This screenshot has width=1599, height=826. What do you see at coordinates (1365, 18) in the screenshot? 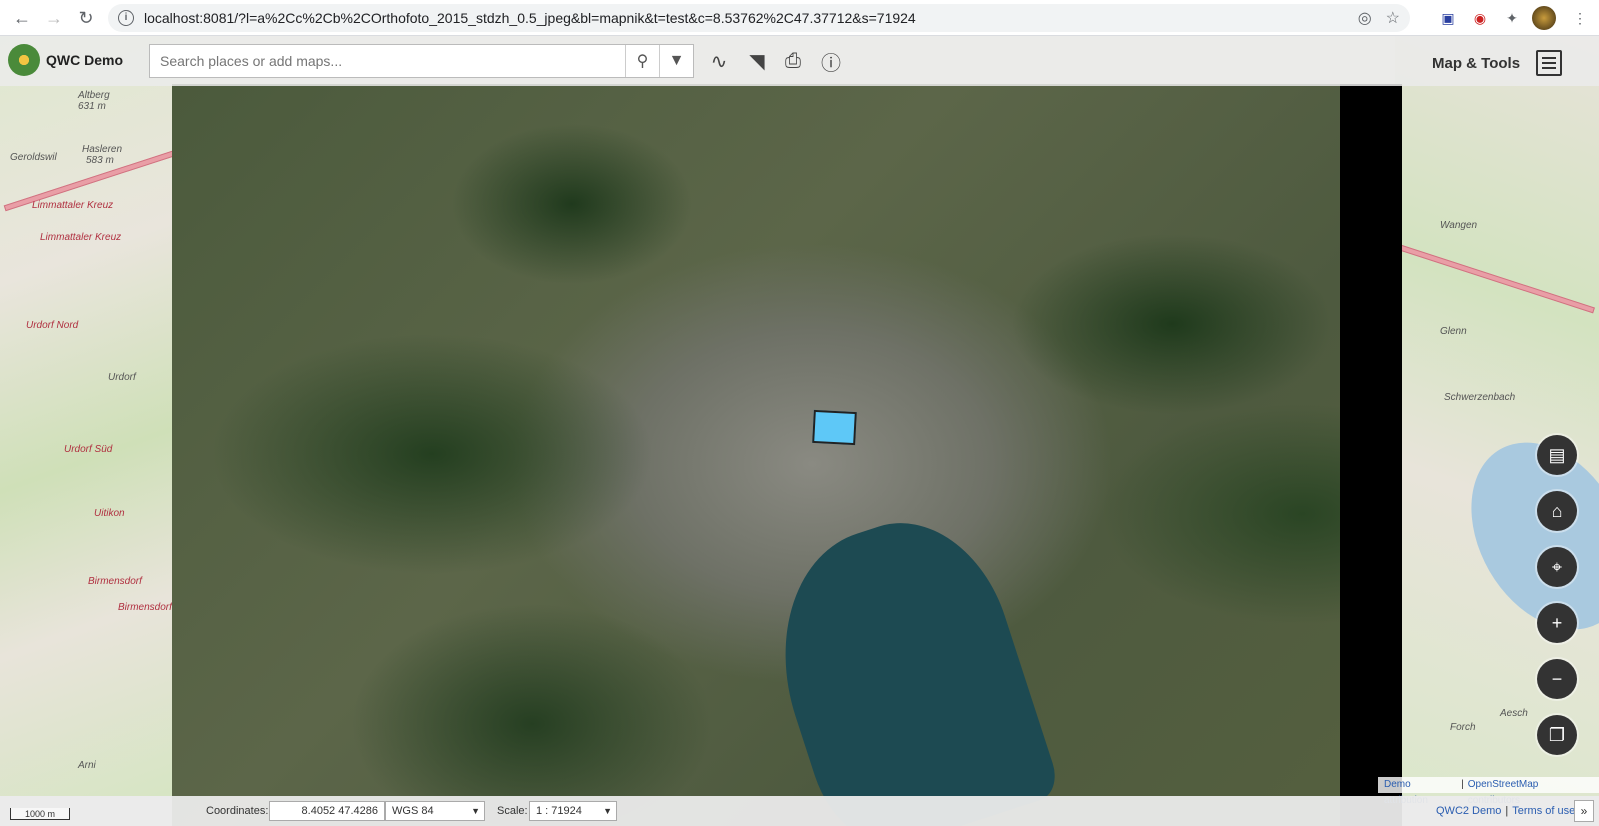
I see `location-icon: ◎` at bounding box center [1365, 18].